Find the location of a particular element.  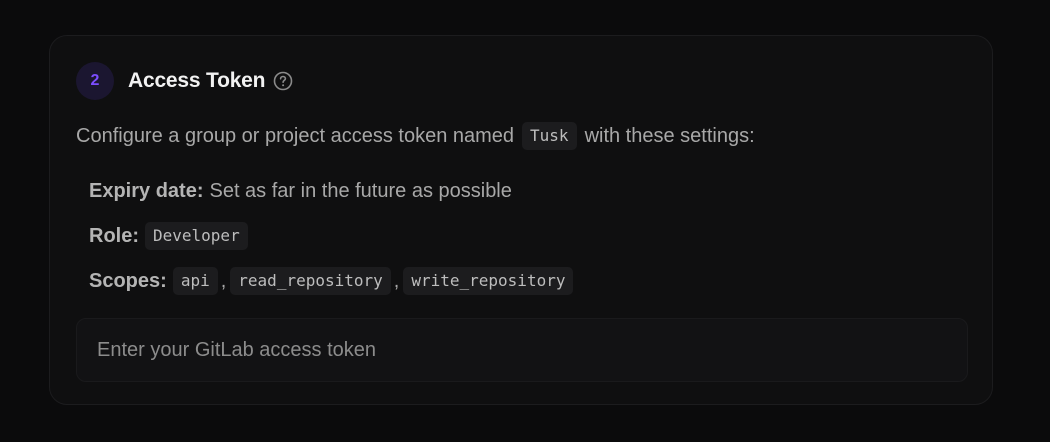

step-number-badge: 2 is located at coordinates (95, 81).